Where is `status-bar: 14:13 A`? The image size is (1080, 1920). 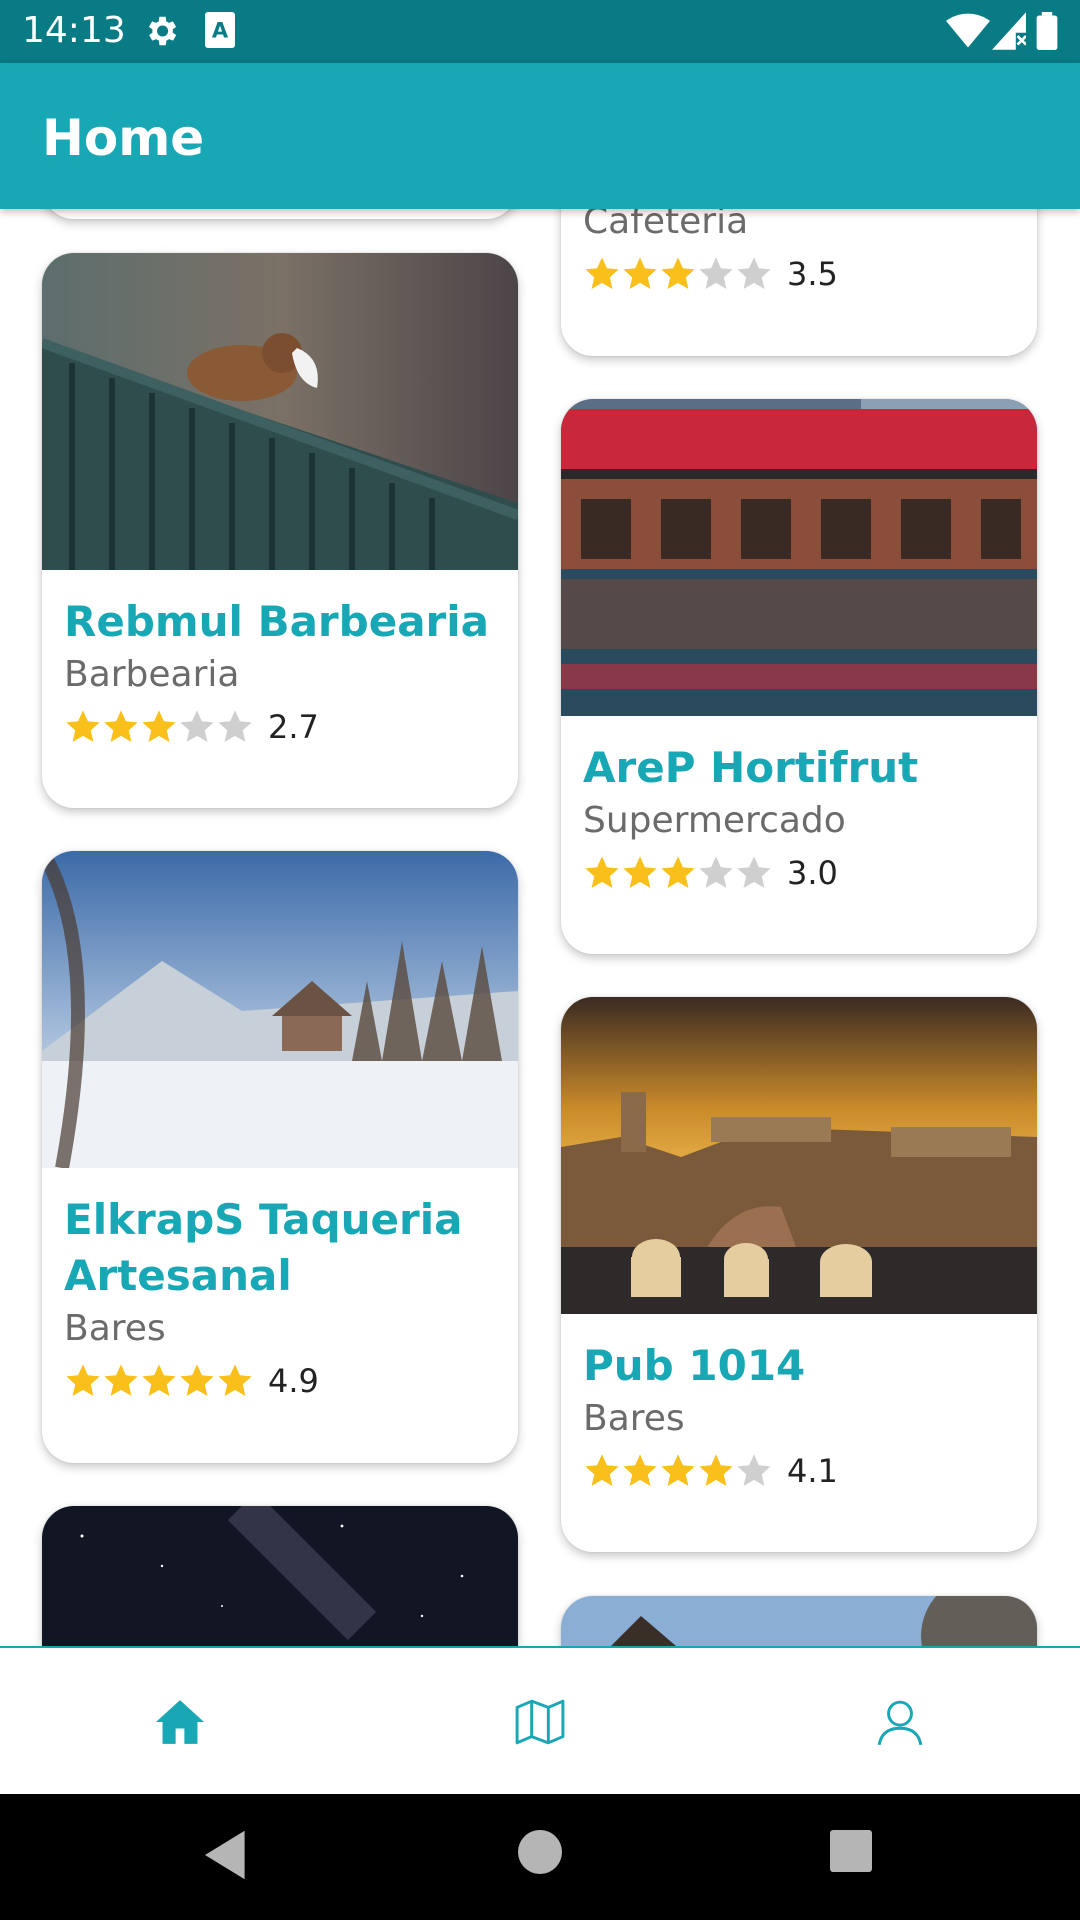 status-bar: 14:13 A is located at coordinates (540, 31).